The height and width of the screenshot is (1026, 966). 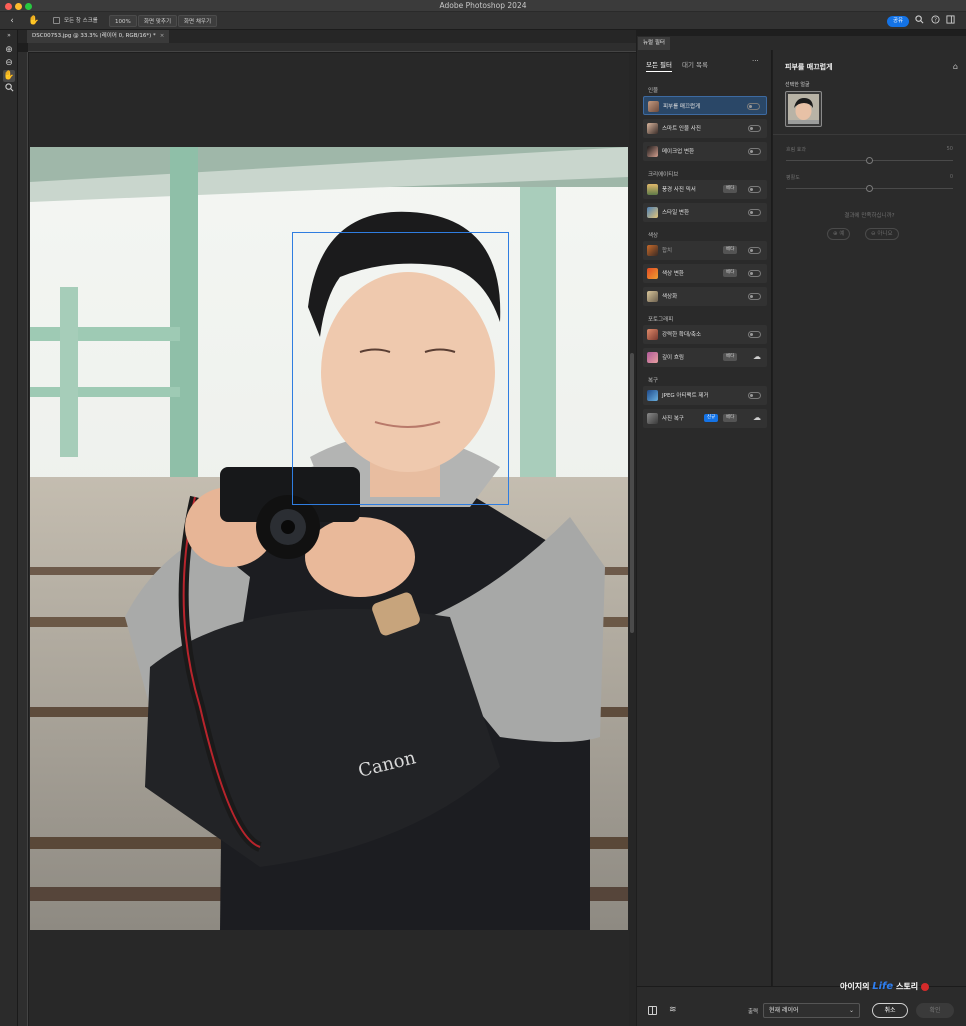 I want to click on watermark-prefix: 아이지의, so click(x=855, y=986).